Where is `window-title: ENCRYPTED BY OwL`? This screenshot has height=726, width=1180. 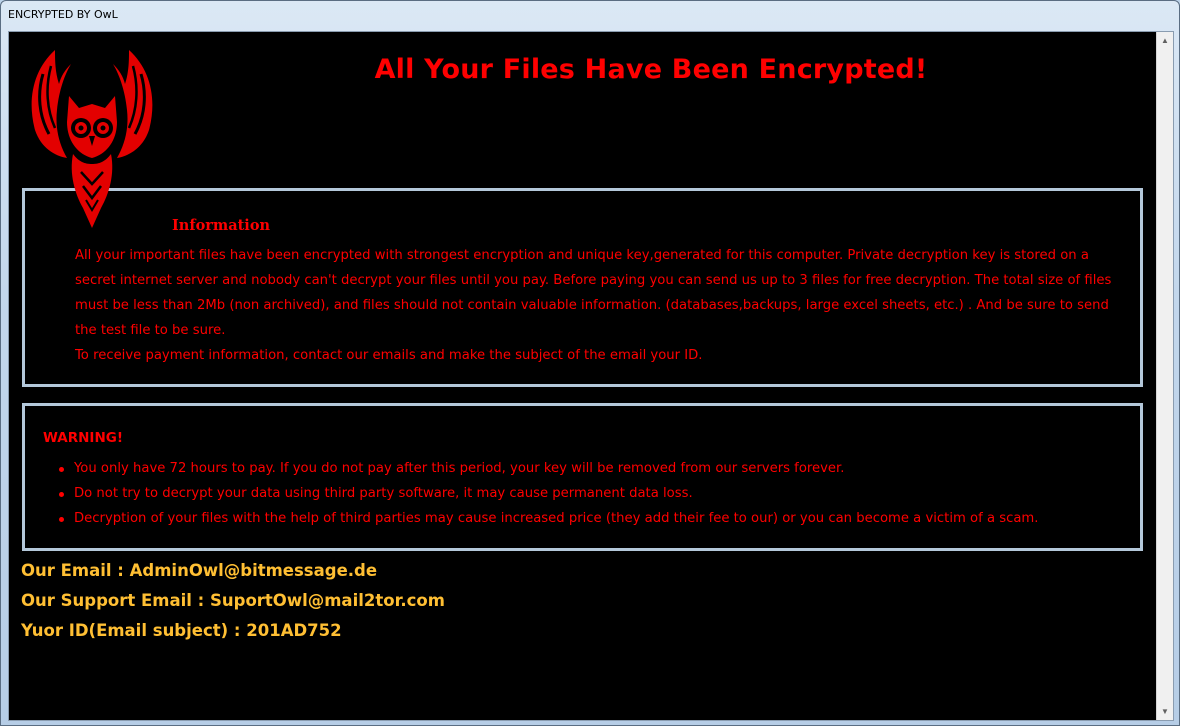
window-title: ENCRYPTED BY OwL is located at coordinates (63, 14).